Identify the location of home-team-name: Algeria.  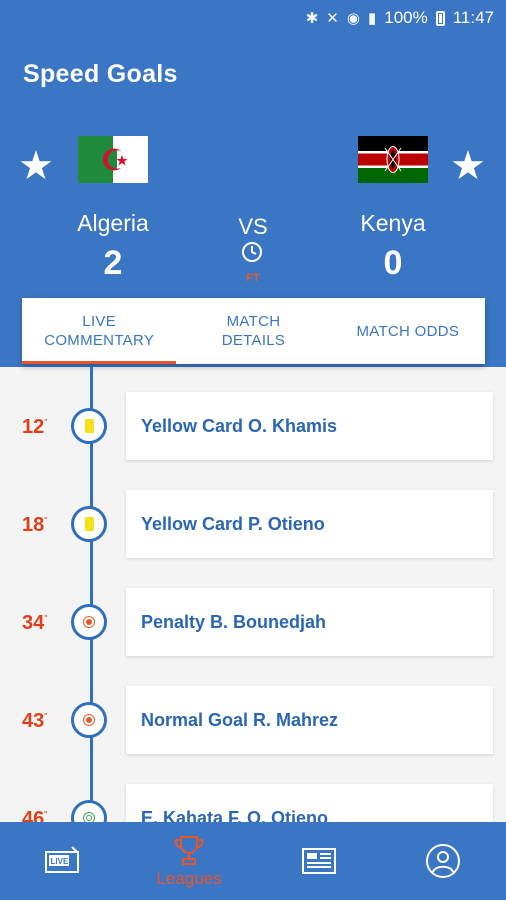
(113, 223).